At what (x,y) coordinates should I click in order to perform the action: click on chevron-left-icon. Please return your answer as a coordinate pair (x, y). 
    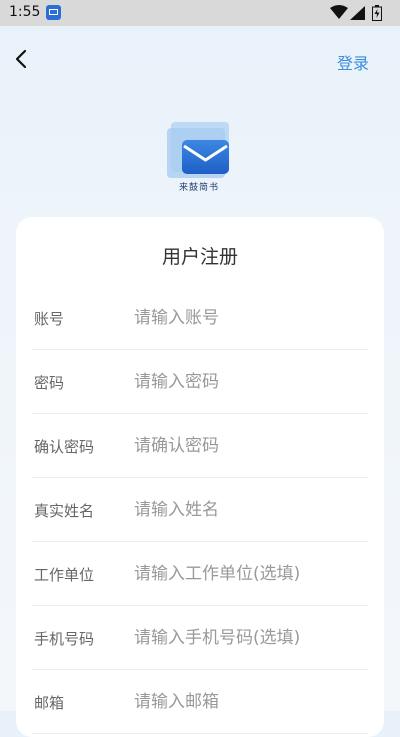
    Looking at the image, I should click on (21, 59).